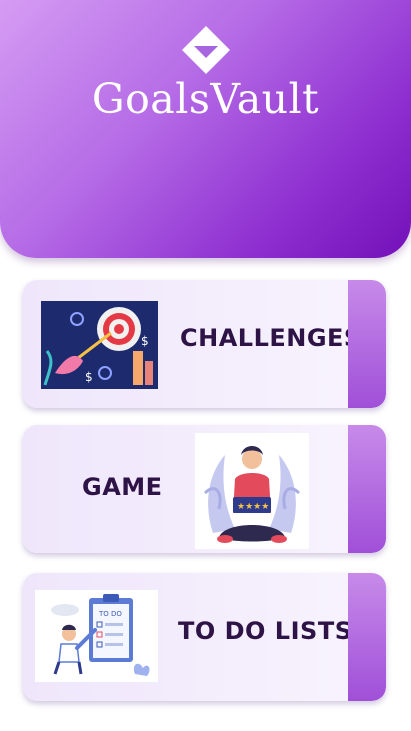  Describe the element at coordinates (110, 614) in the screenshot. I see `svg-text: TO DO` at that location.